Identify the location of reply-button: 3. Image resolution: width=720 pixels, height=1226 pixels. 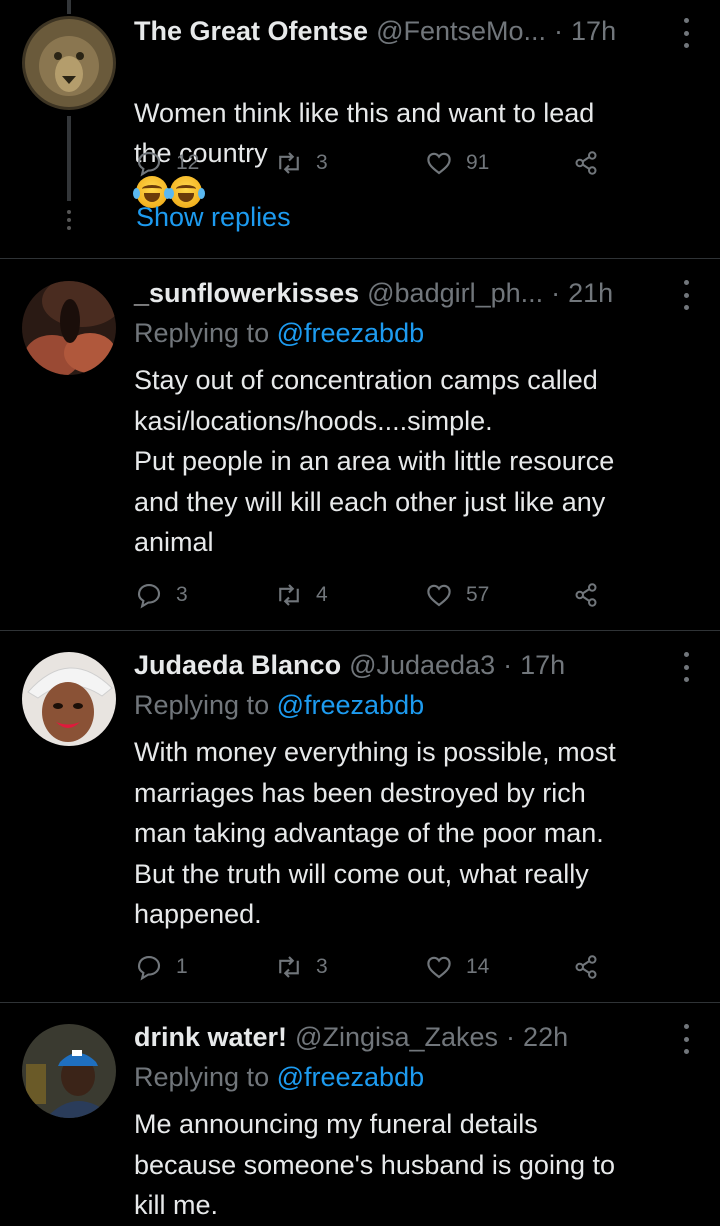
(161, 595).